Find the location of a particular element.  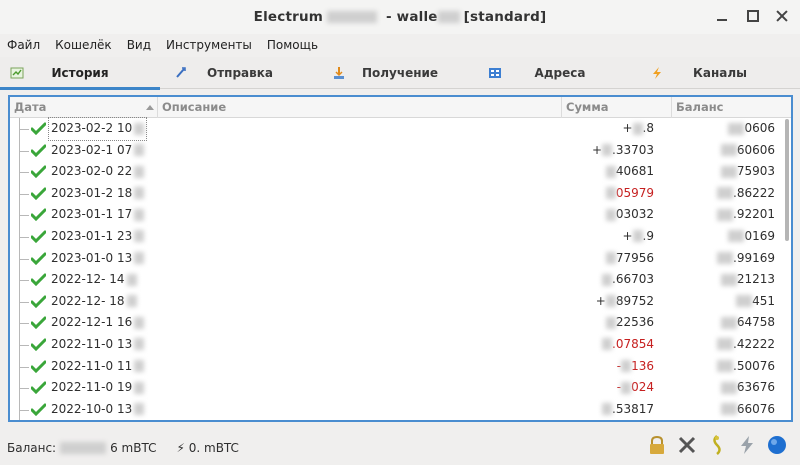

date-cell: 2023-02-0 22 is located at coordinates (98, 172).